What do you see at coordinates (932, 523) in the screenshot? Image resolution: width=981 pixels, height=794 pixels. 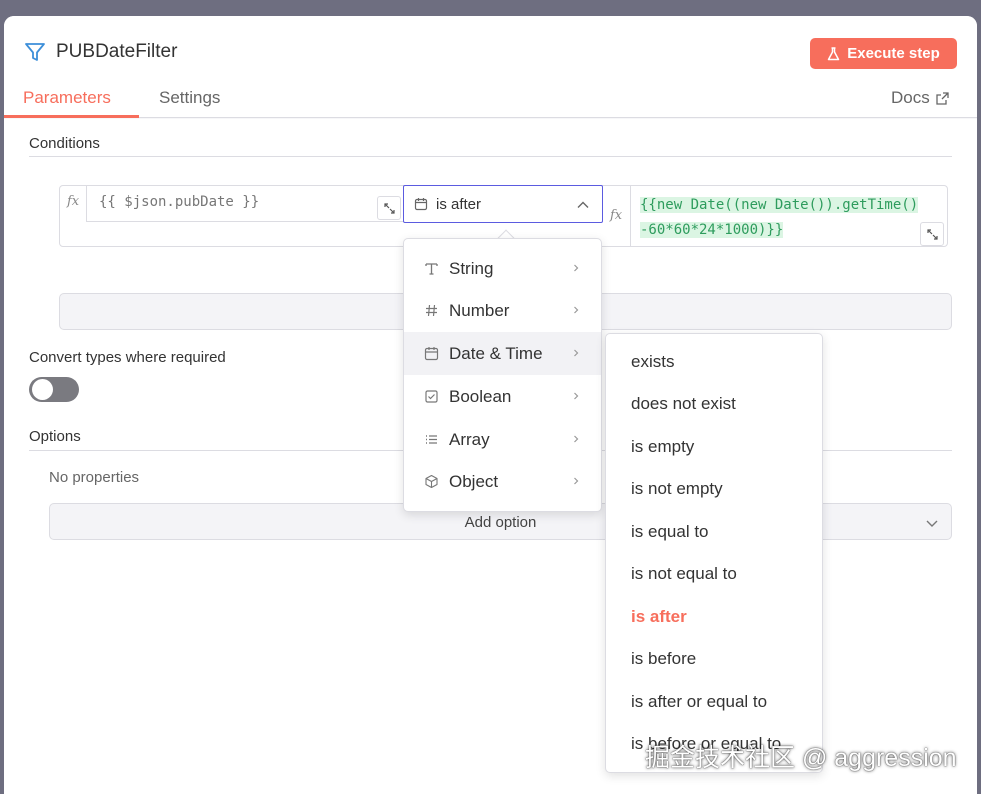 I see `chevron-down-icon` at bounding box center [932, 523].